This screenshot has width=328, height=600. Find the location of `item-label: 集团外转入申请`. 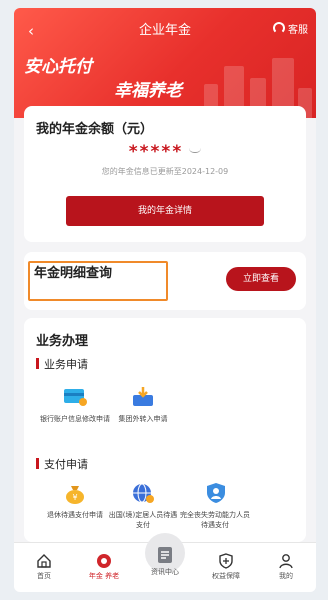

item-label: 集团外转入申请 is located at coordinates (143, 419).